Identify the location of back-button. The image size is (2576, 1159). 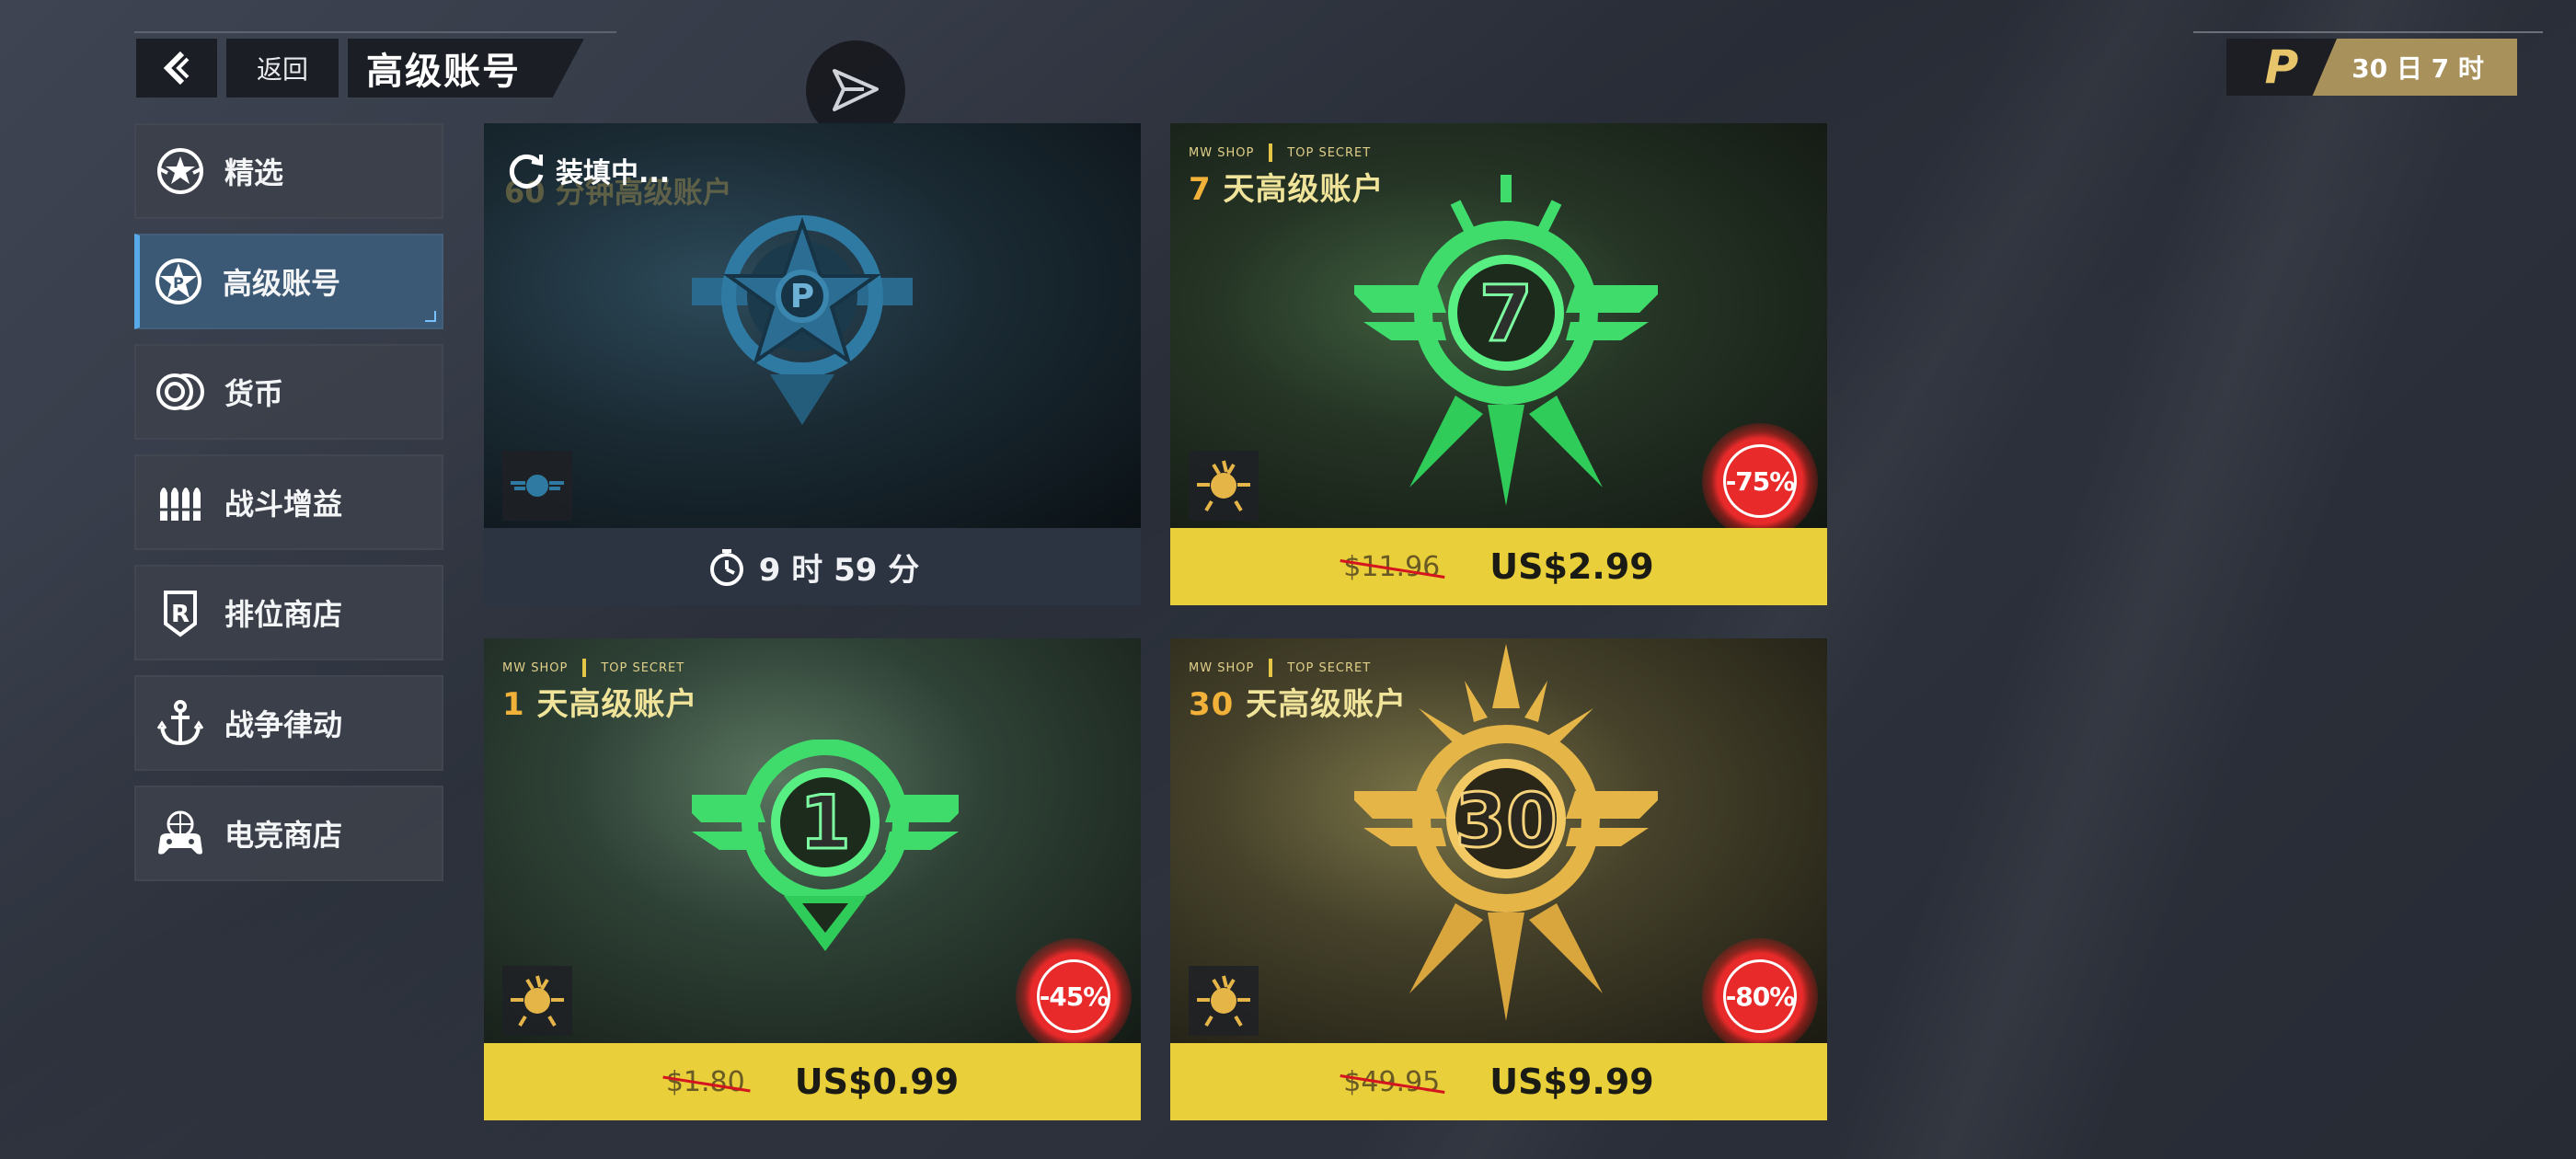
(176, 68).